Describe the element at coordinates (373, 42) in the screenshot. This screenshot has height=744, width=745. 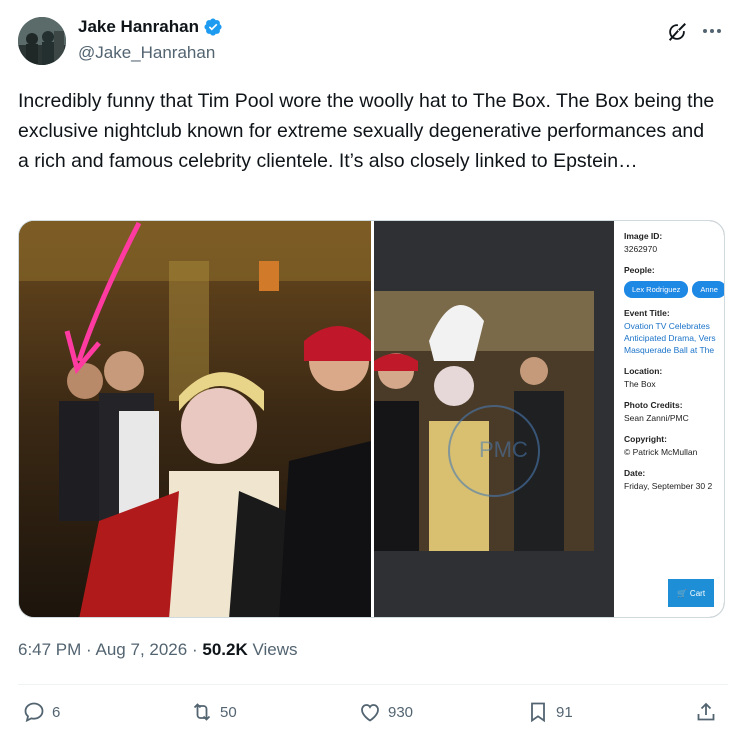
I see `tweet-header: Jake Hanrahan @Jake_Hanrahan` at that location.